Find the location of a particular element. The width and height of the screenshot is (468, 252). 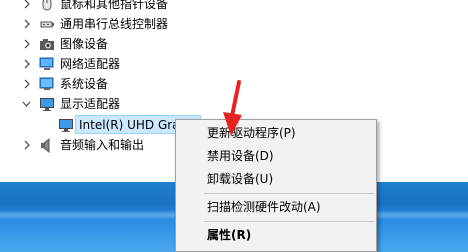

tree-item-label: 通用串行总线控制器 is located at coordinates (114, 24).